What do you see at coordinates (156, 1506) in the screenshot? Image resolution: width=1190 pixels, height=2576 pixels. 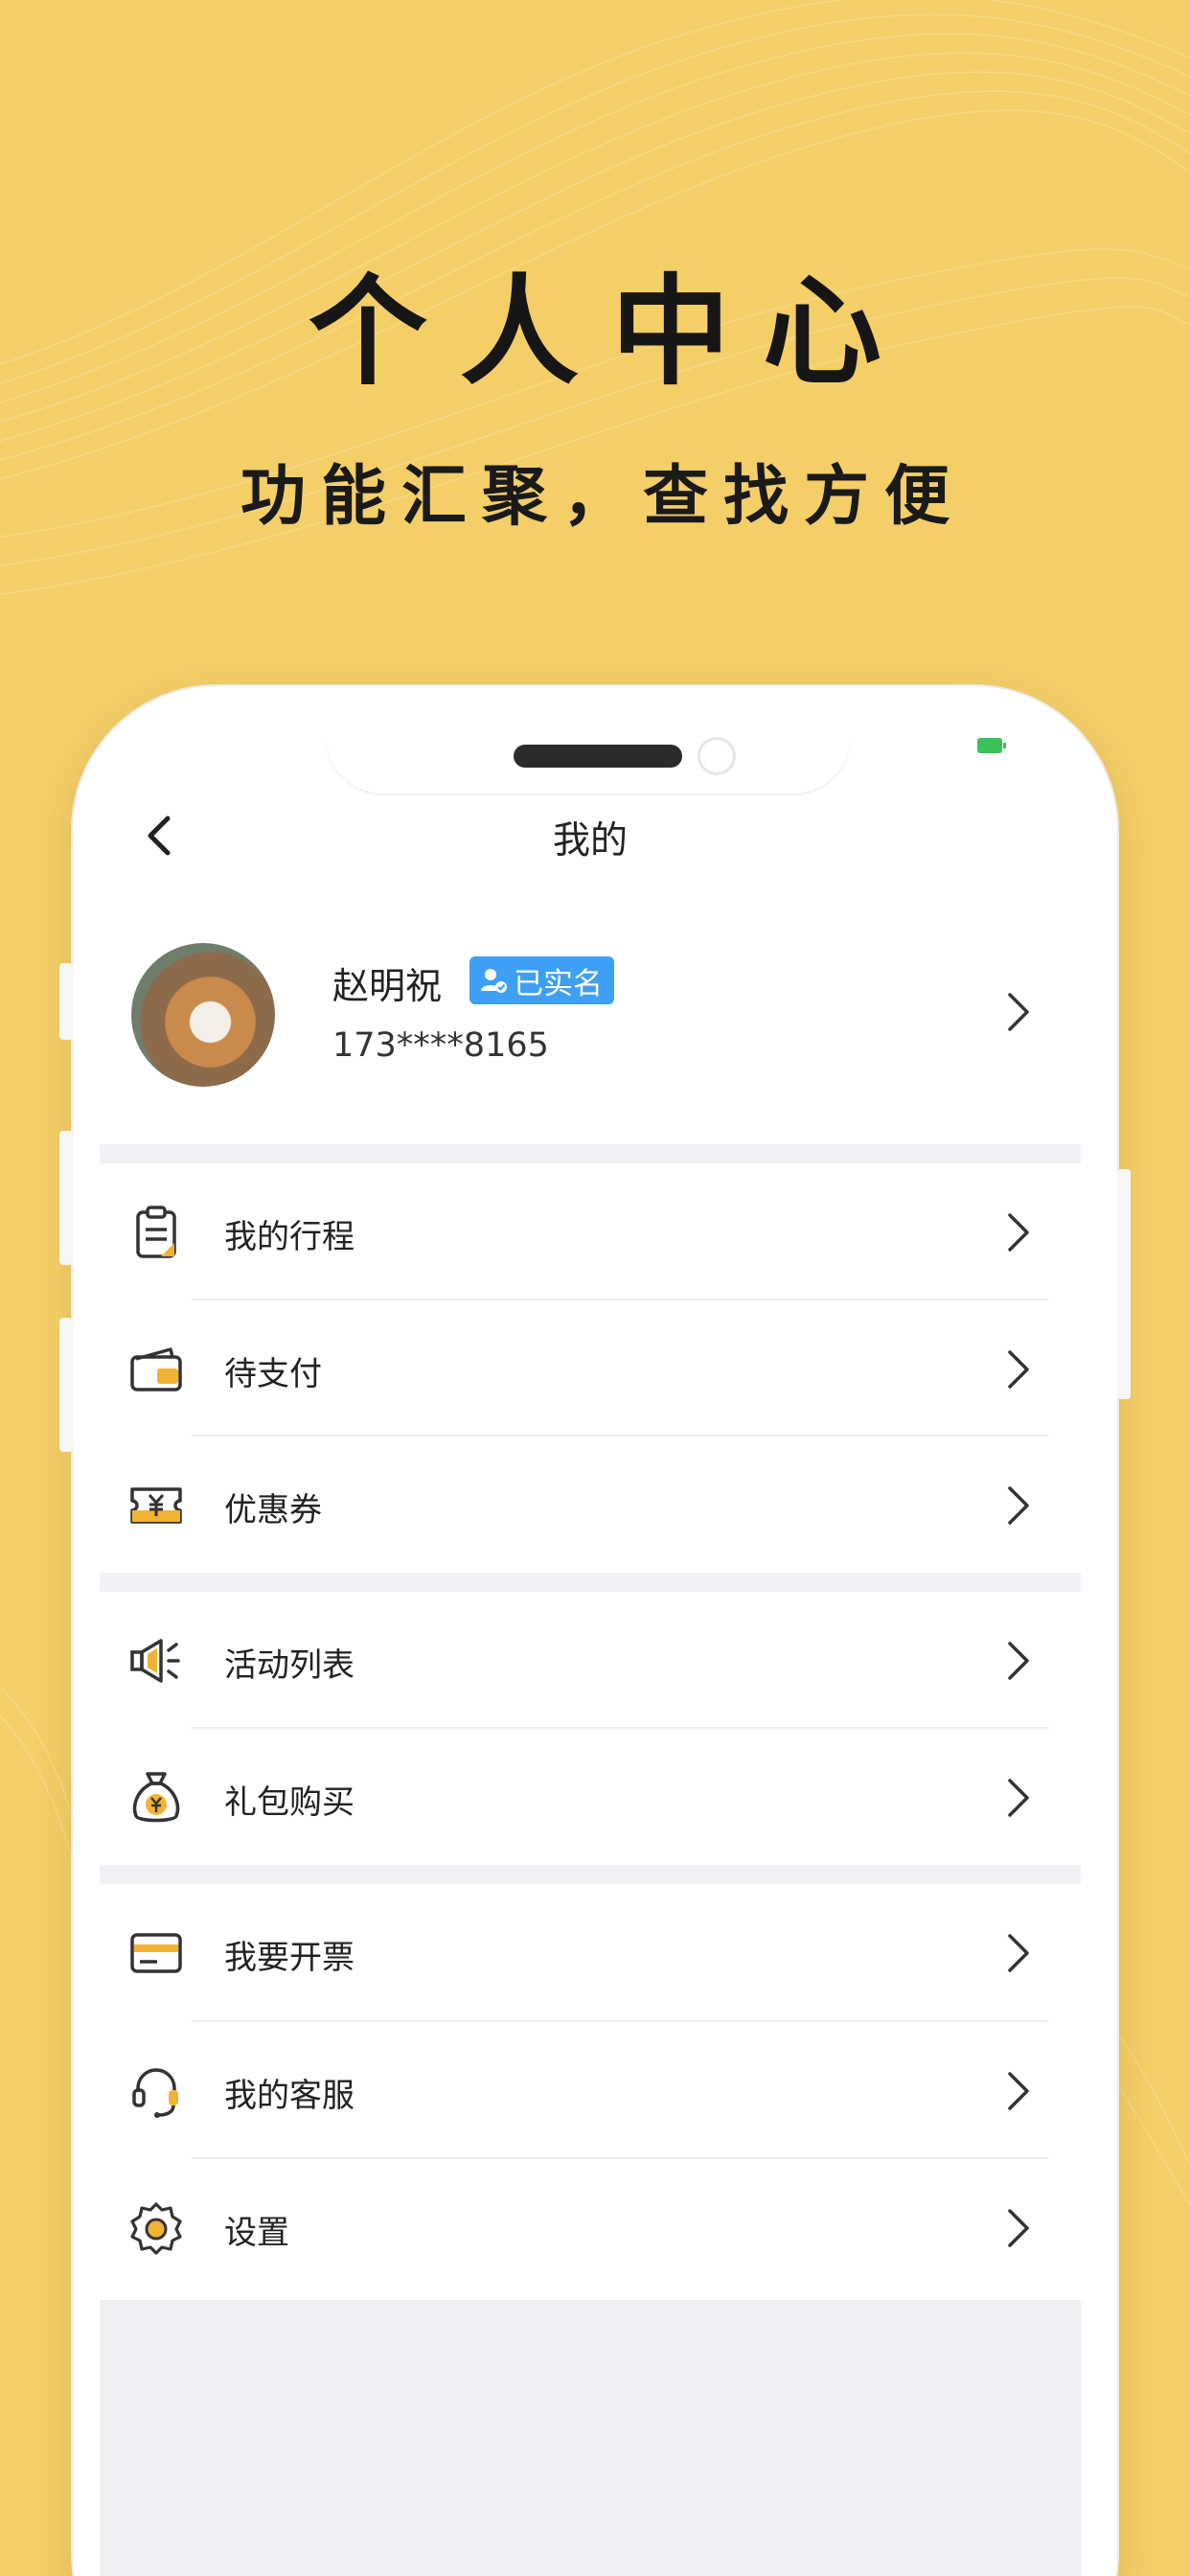 I see `coupon-icon` at bounding box center [156, 1506].